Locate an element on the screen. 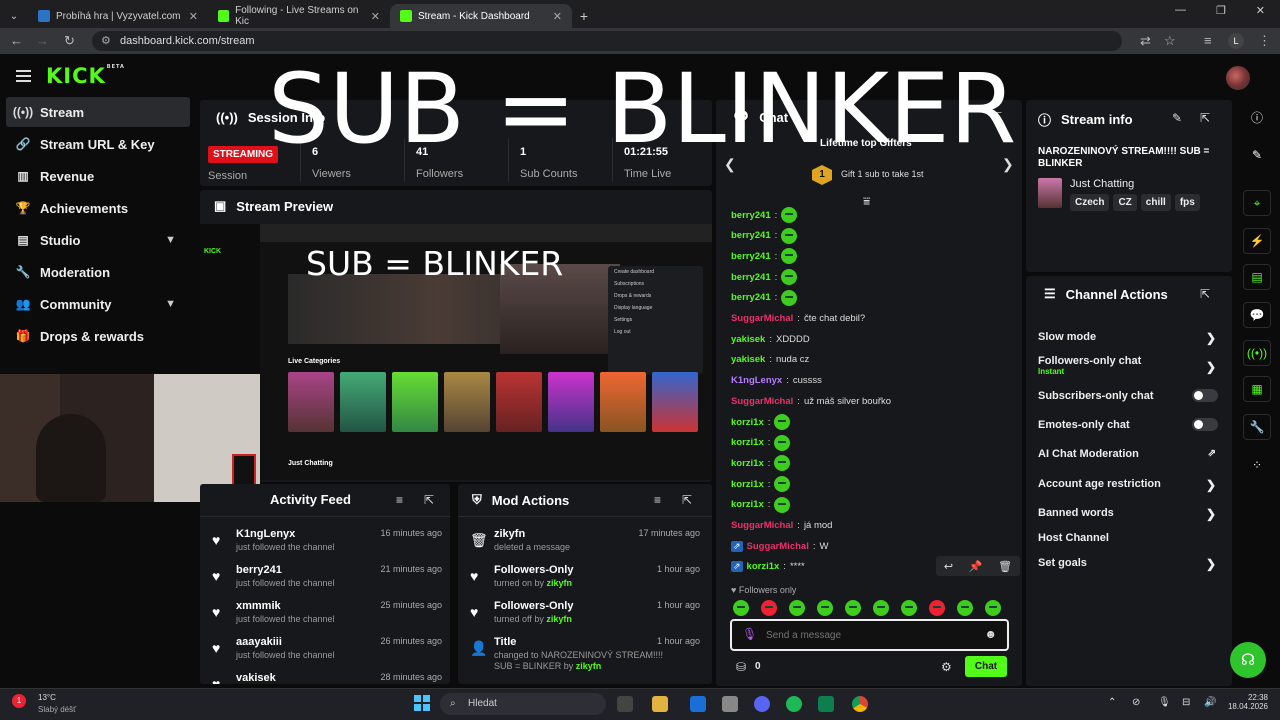 The width and height of the screenshot is (1280, 720). chat-message: SuggarMichal: čte chat debil? is located at coordinates (798, 319).